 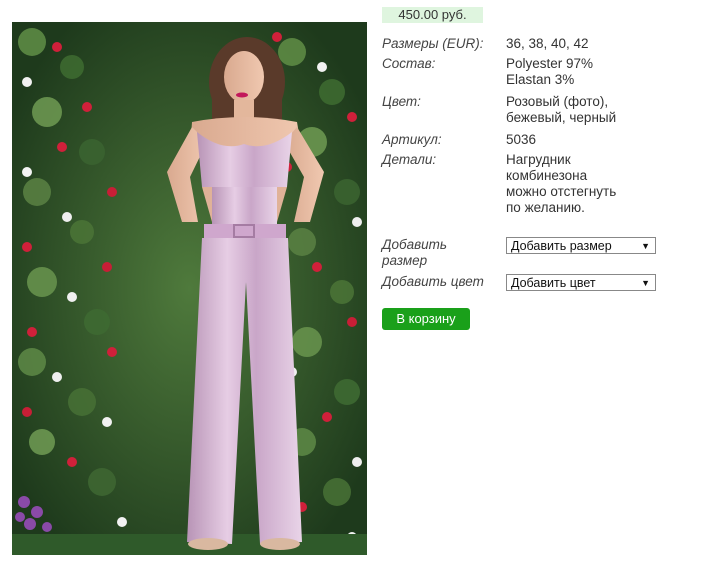 I want to click on color-option-label: Добавить цвет, so click(x=433, y=281).